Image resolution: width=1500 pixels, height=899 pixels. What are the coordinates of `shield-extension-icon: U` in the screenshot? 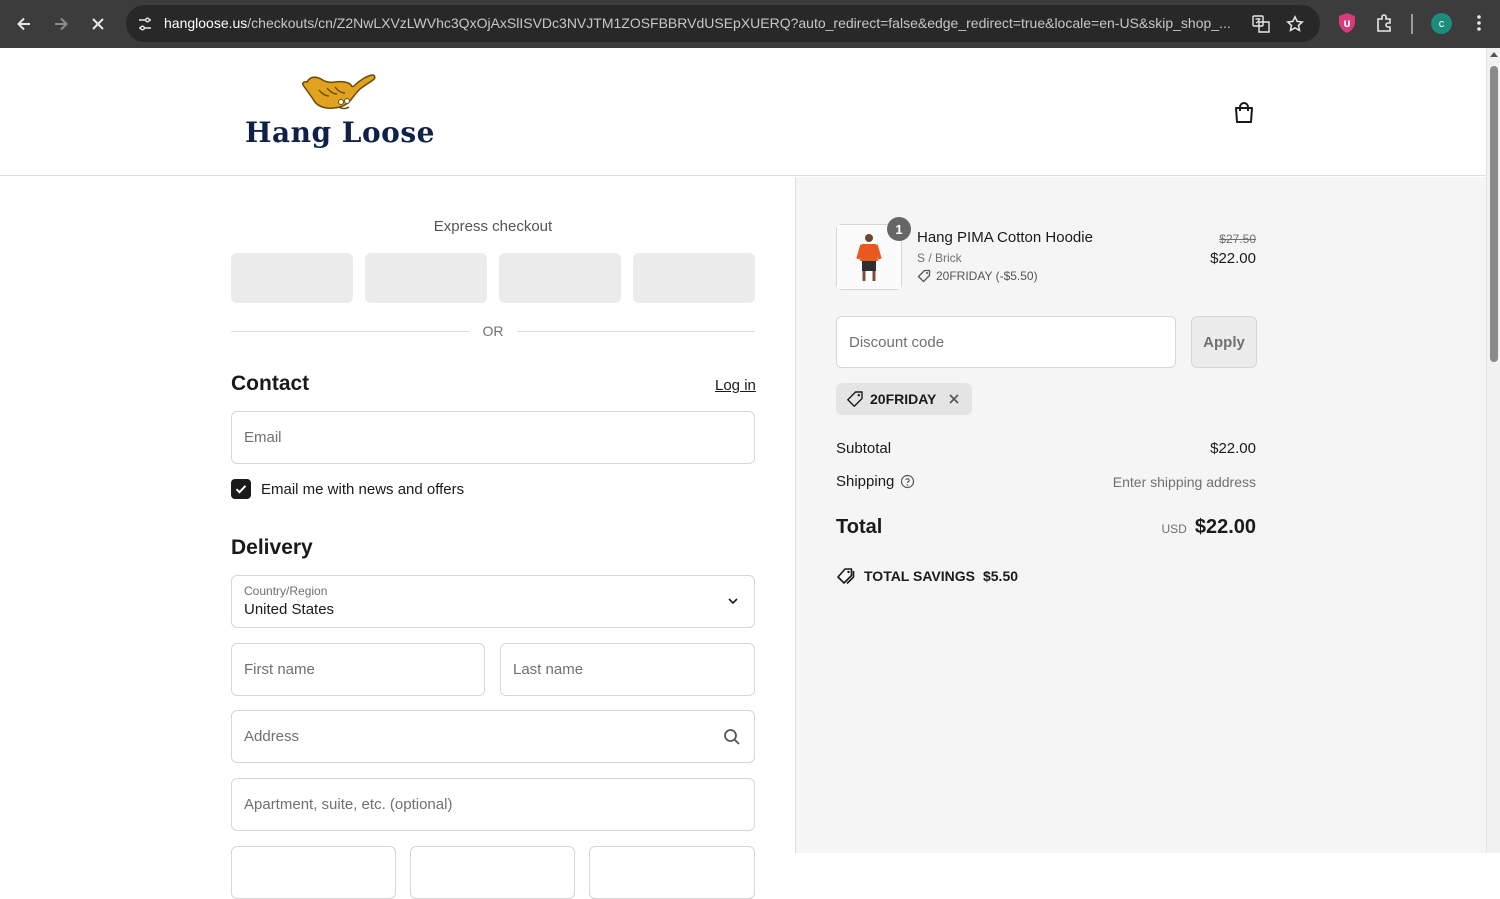 It's located at (1347, 23).